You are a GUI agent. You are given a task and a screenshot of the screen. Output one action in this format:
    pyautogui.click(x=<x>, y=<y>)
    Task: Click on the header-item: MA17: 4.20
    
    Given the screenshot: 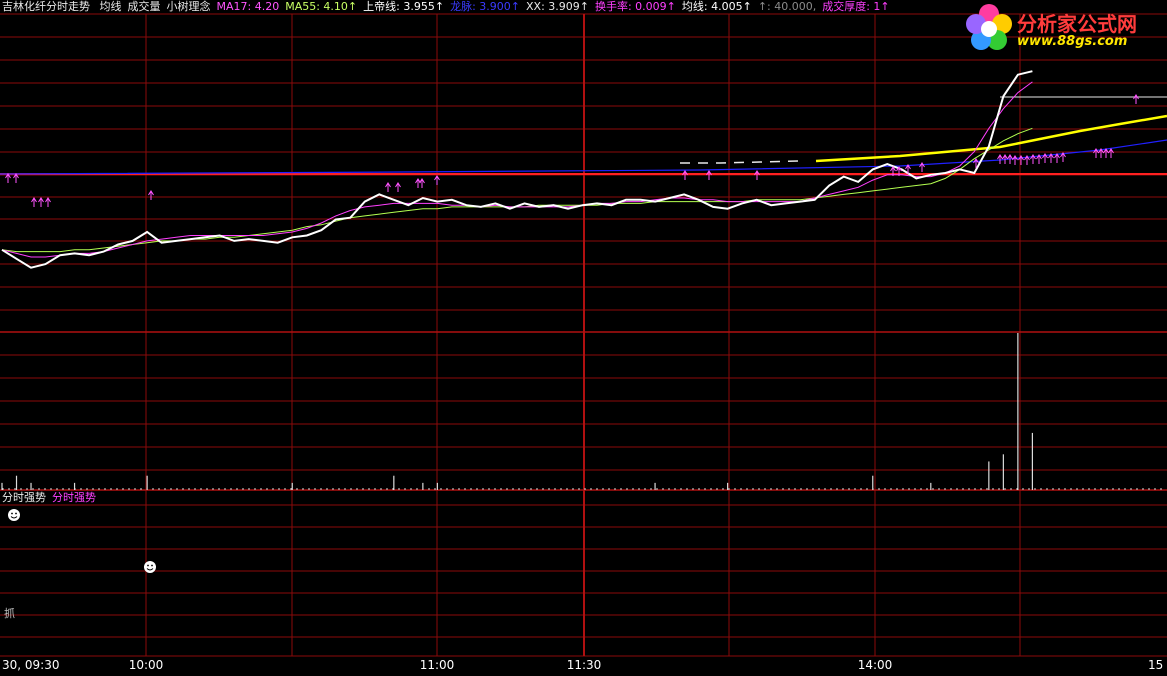 What is the action you would take?
    pyautogui.click(x=248, y=6)
    